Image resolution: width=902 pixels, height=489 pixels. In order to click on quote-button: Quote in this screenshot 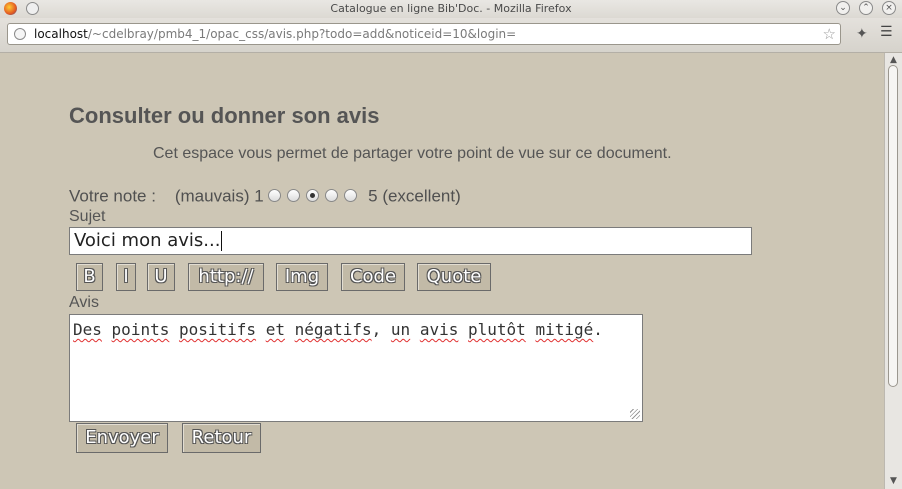, I will do `click(454, 277)`.